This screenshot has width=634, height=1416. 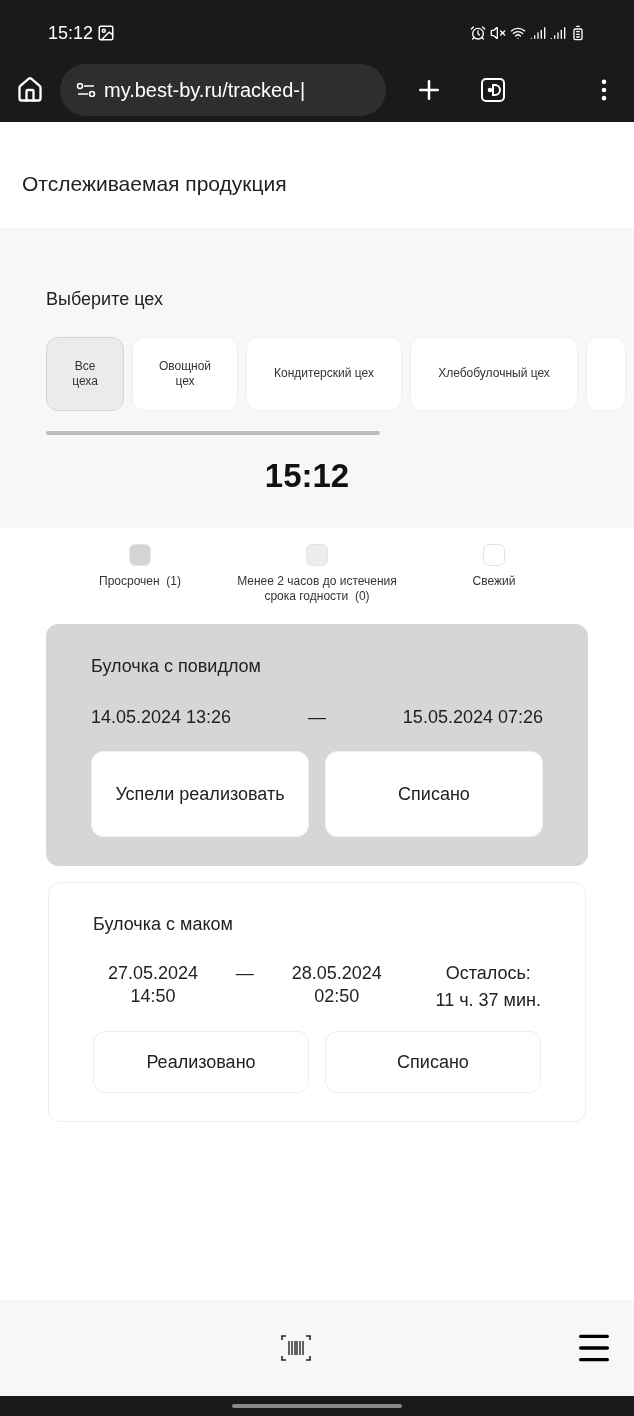 What do you see at coordinates (185, 373) in the screenshot?
I see `workshop-tab: Овощной цех` at bounding box center [185, 373].